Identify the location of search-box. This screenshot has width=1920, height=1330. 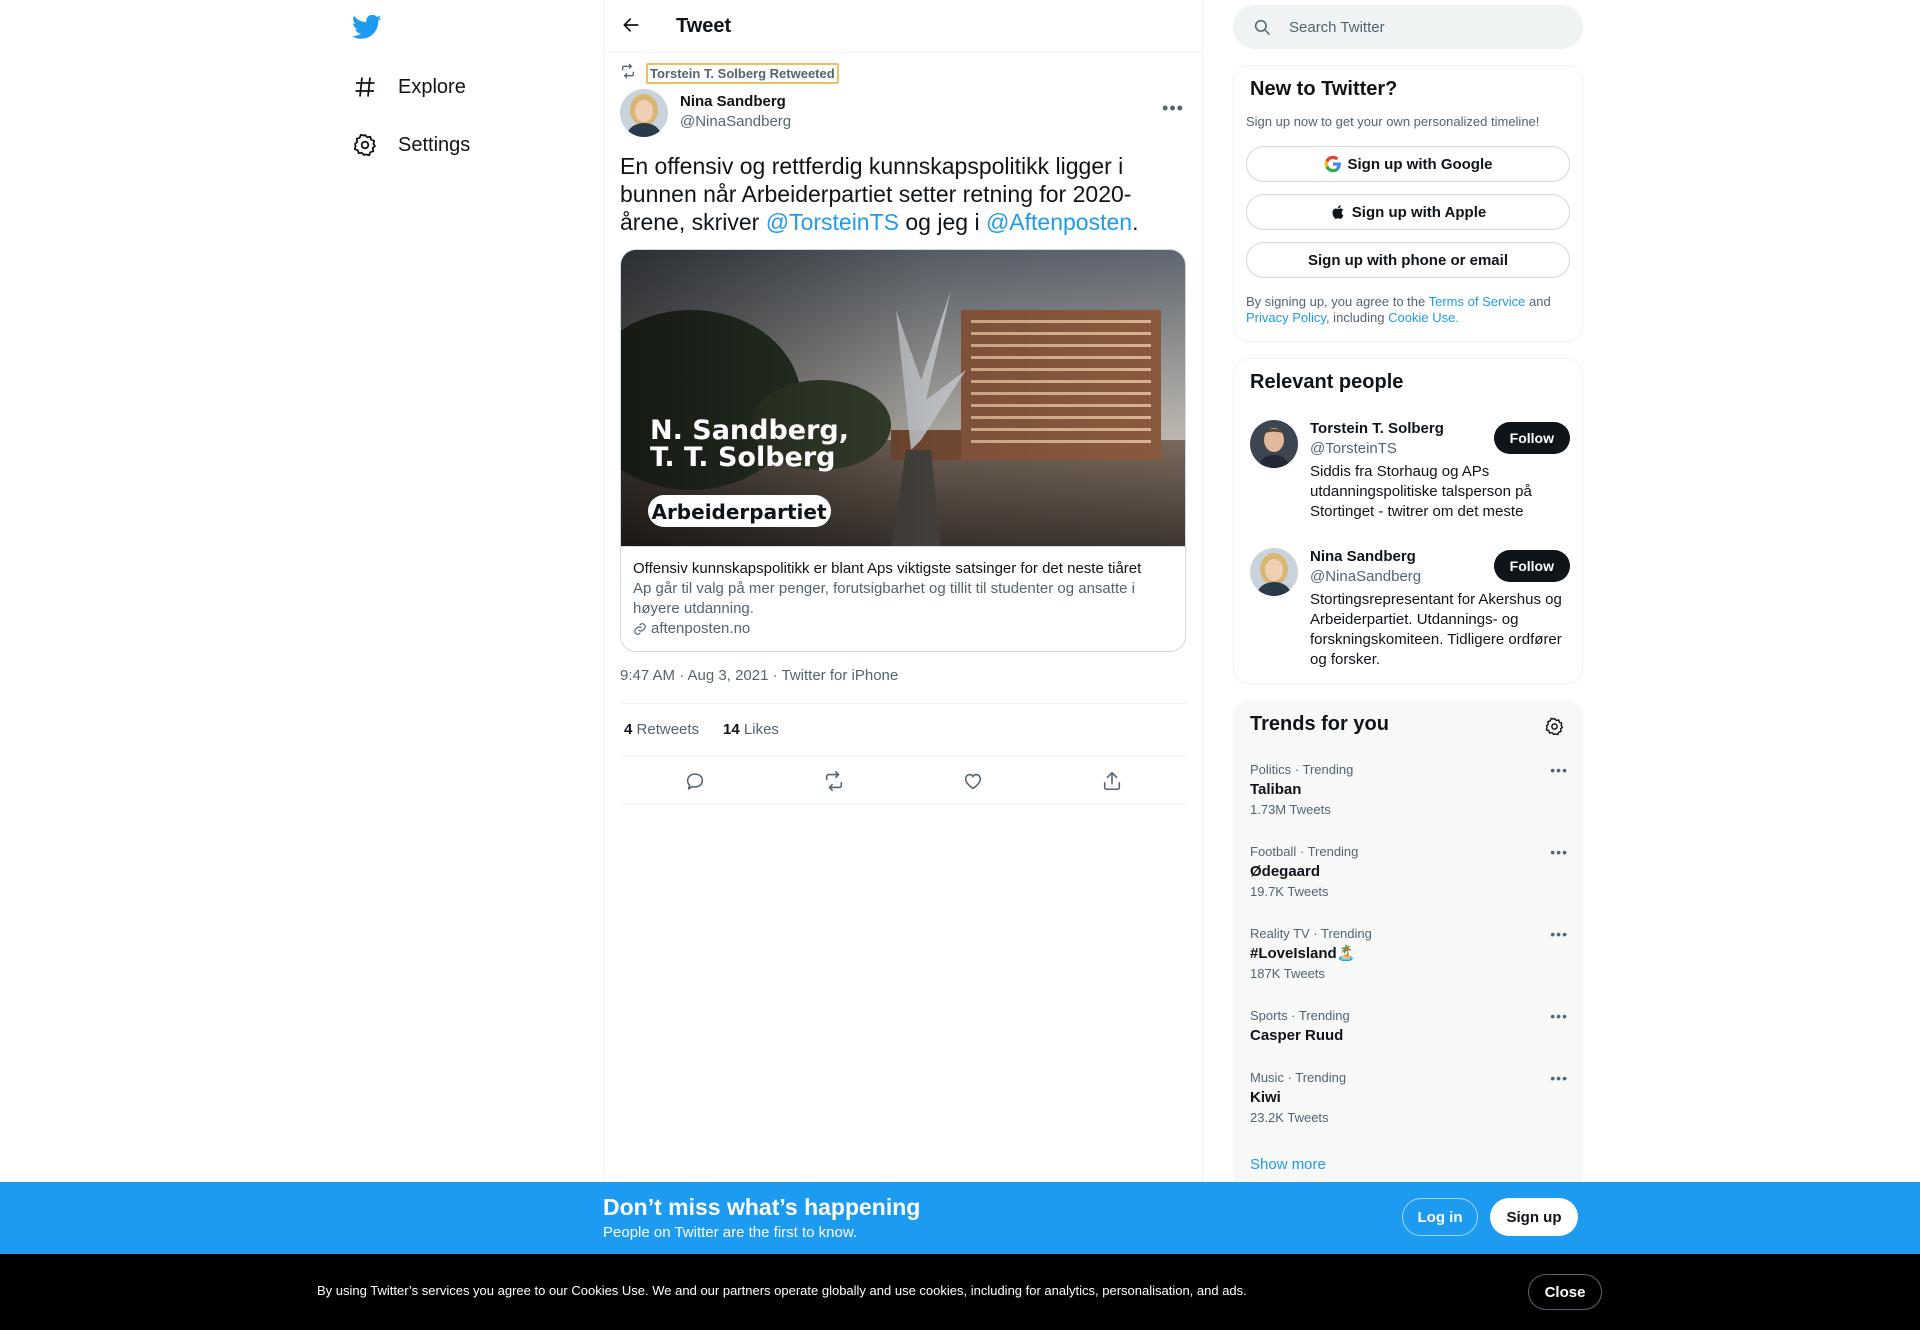
(1408, 27).